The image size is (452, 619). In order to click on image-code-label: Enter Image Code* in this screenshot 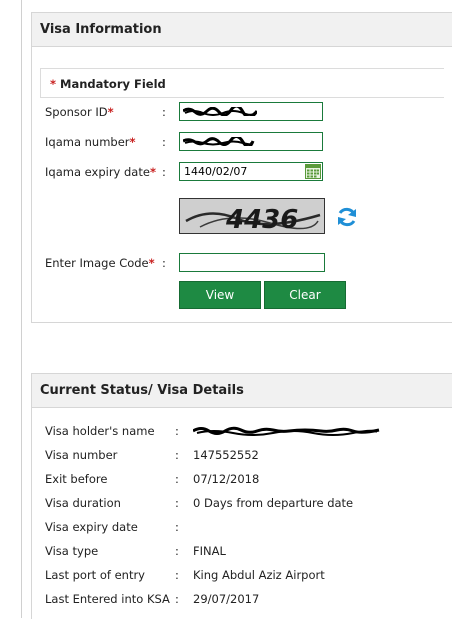, I will do `click(100, 263)`.